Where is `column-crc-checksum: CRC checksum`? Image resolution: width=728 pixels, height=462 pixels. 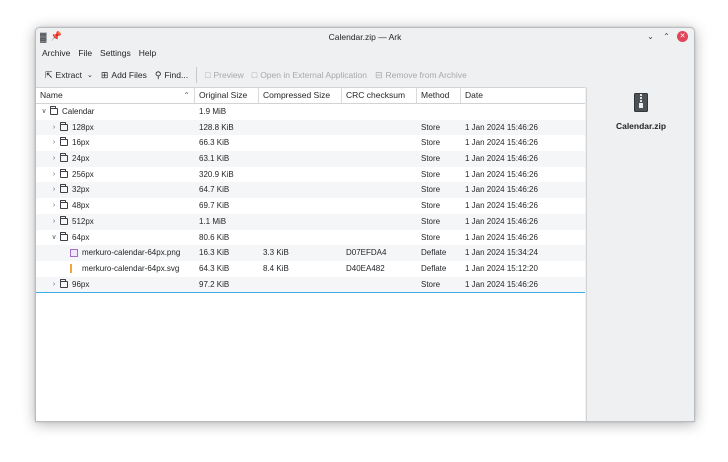
column-crc-checksum: CRC checksum is located at coordinates (379, 95).